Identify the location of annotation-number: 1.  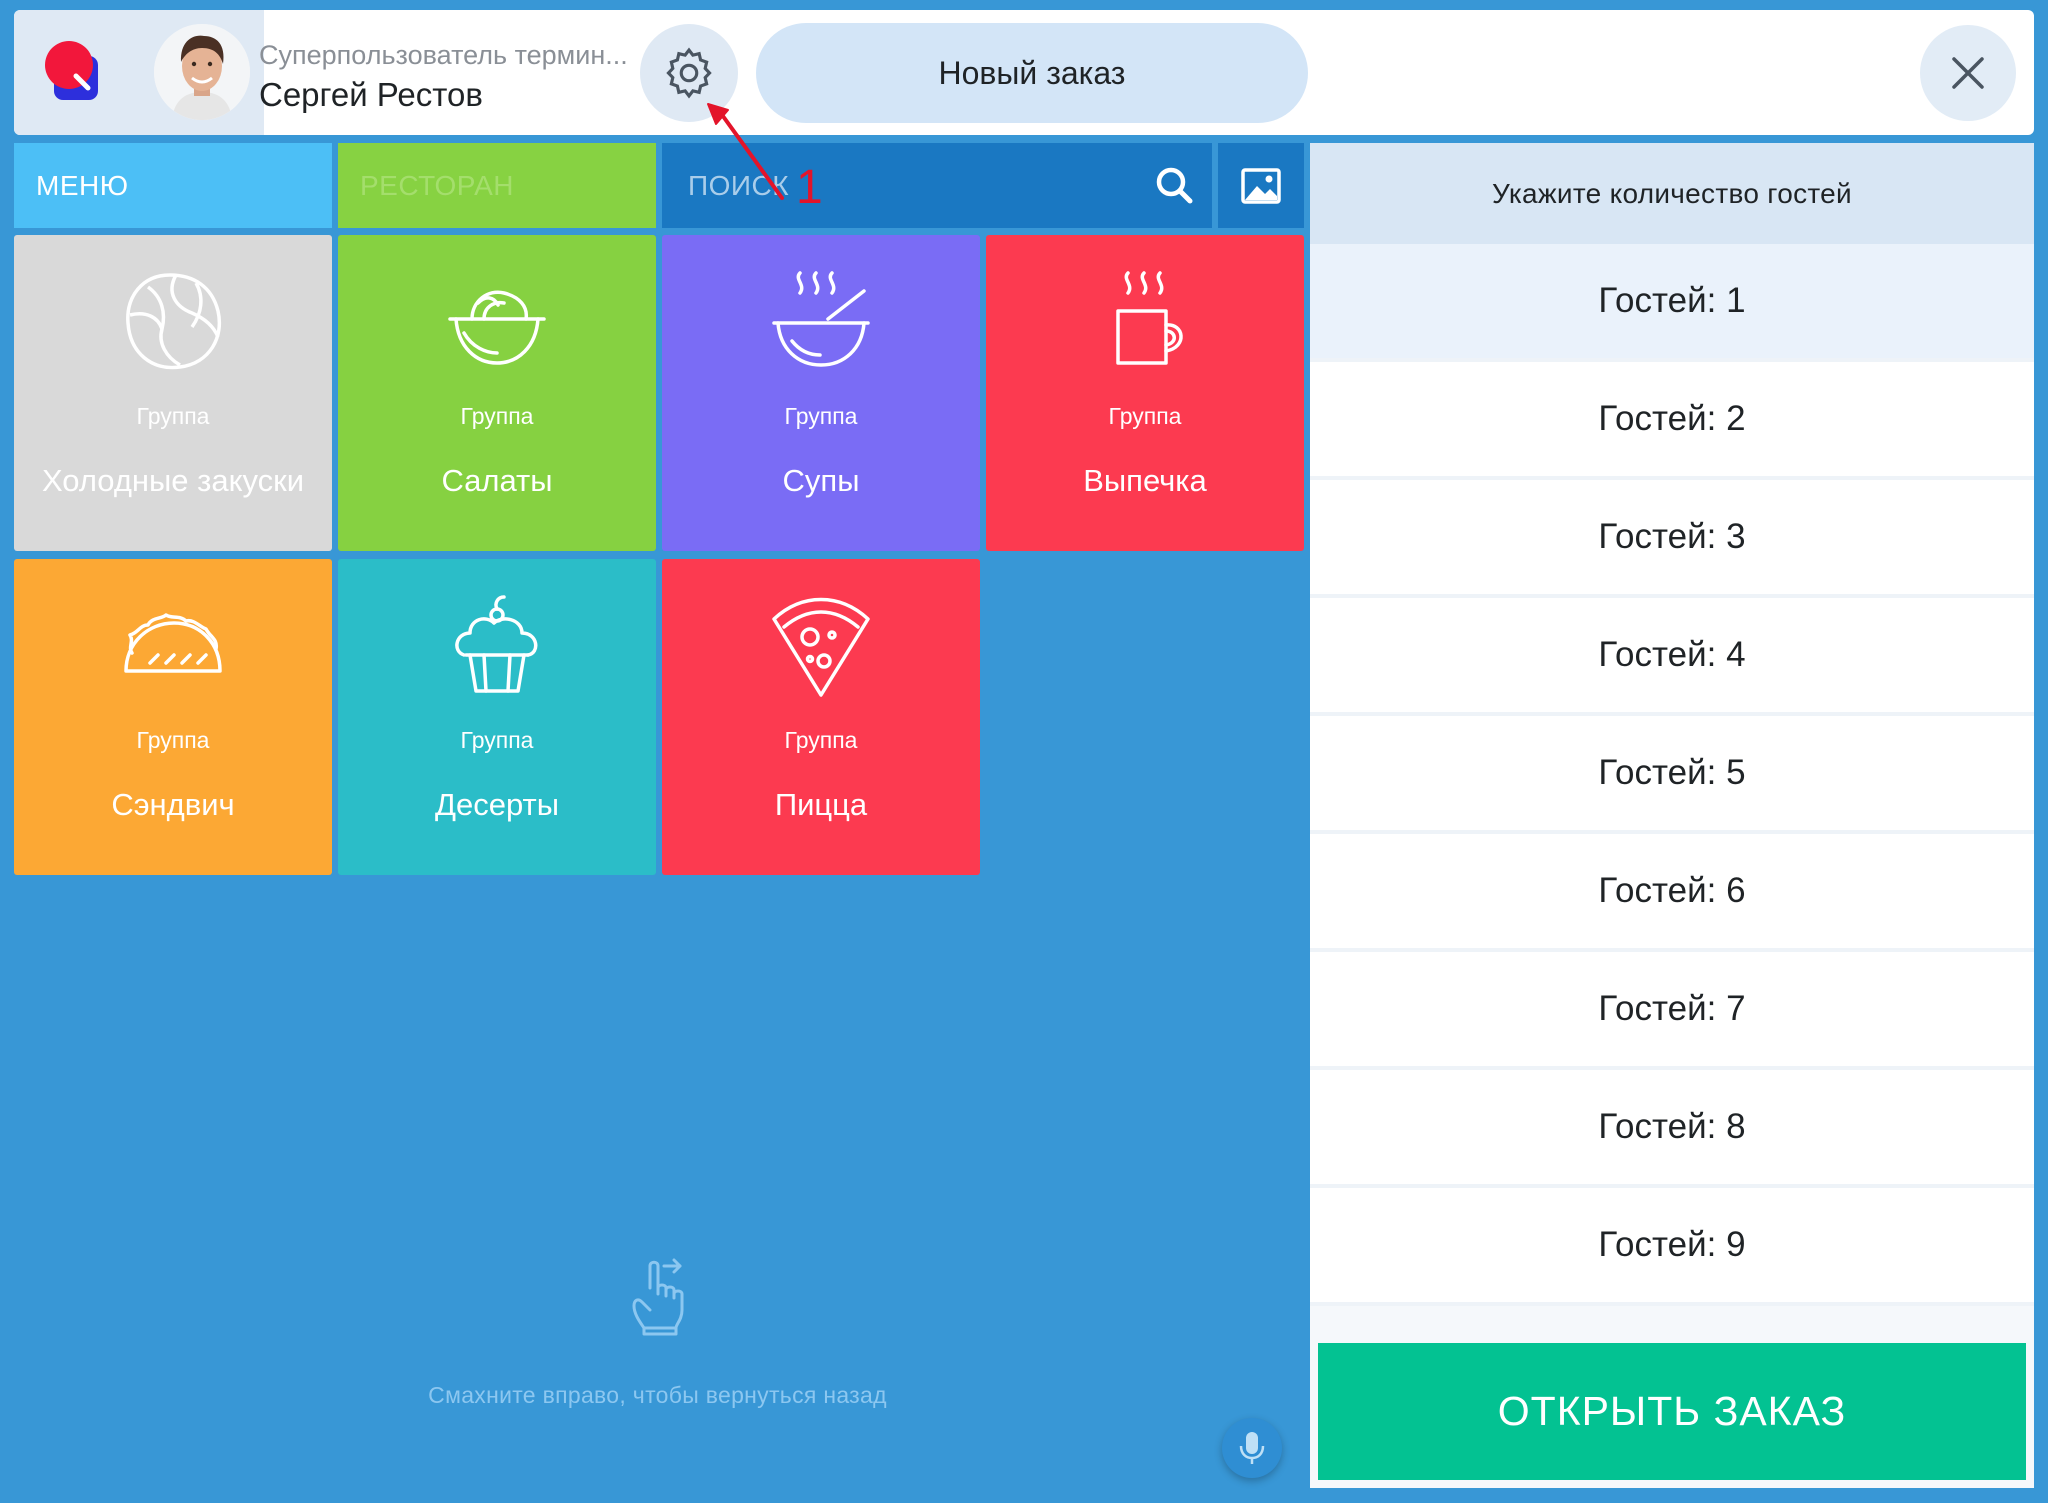
(809, 187).